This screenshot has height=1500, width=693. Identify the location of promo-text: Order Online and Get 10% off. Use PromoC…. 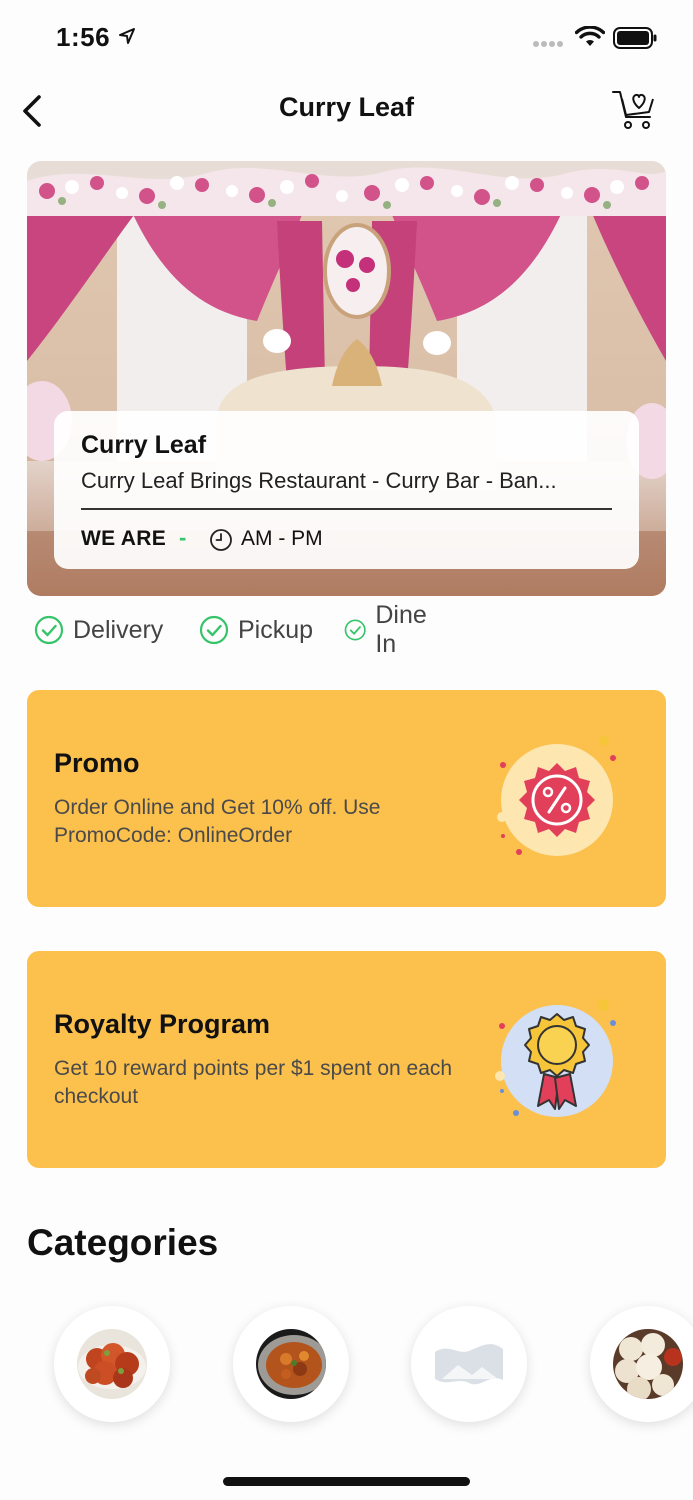
(217, 821).